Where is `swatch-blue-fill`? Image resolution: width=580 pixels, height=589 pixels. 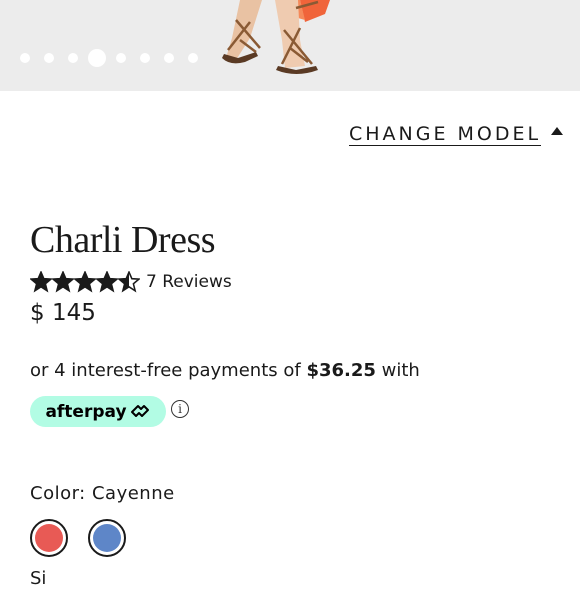
swatch-blue-fill is located at coordinates (107, 538).